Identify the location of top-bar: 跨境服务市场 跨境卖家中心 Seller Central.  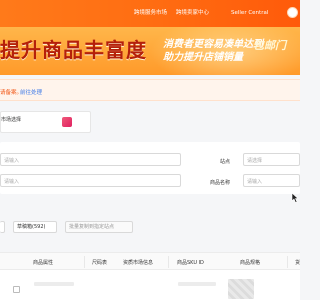
(150, 13).